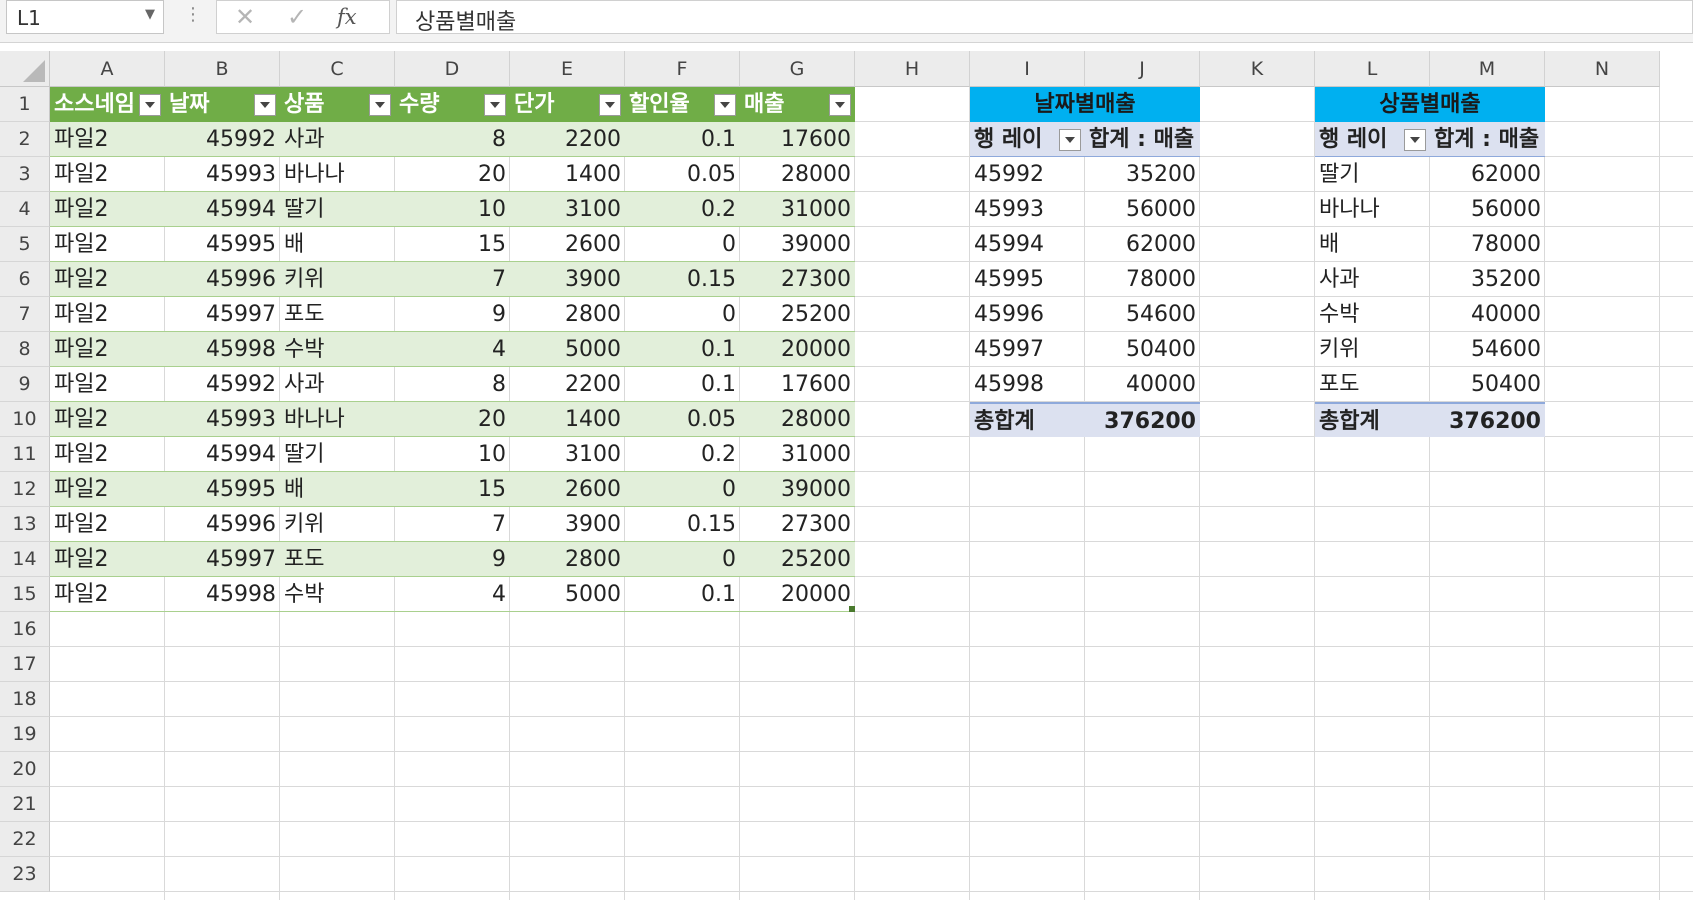 This screenshot has width=1693, height=900. I want to click on column-header-K: K, so click(1257, 69).